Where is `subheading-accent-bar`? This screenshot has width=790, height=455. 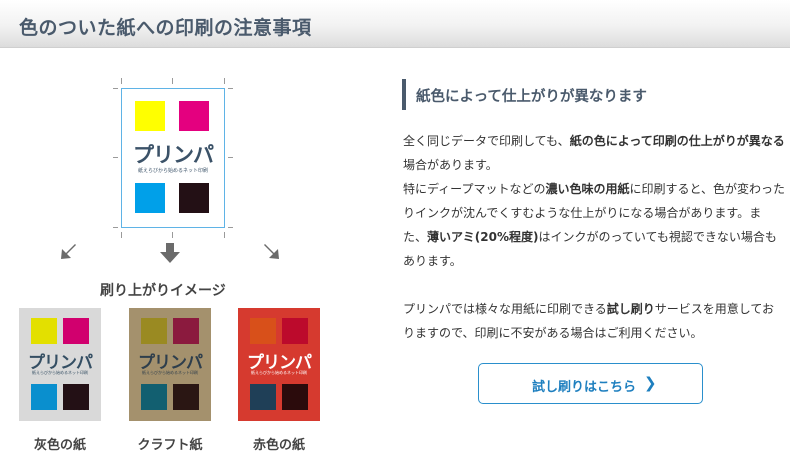 subheading-accent-bar is located at coordinates (404, 94).